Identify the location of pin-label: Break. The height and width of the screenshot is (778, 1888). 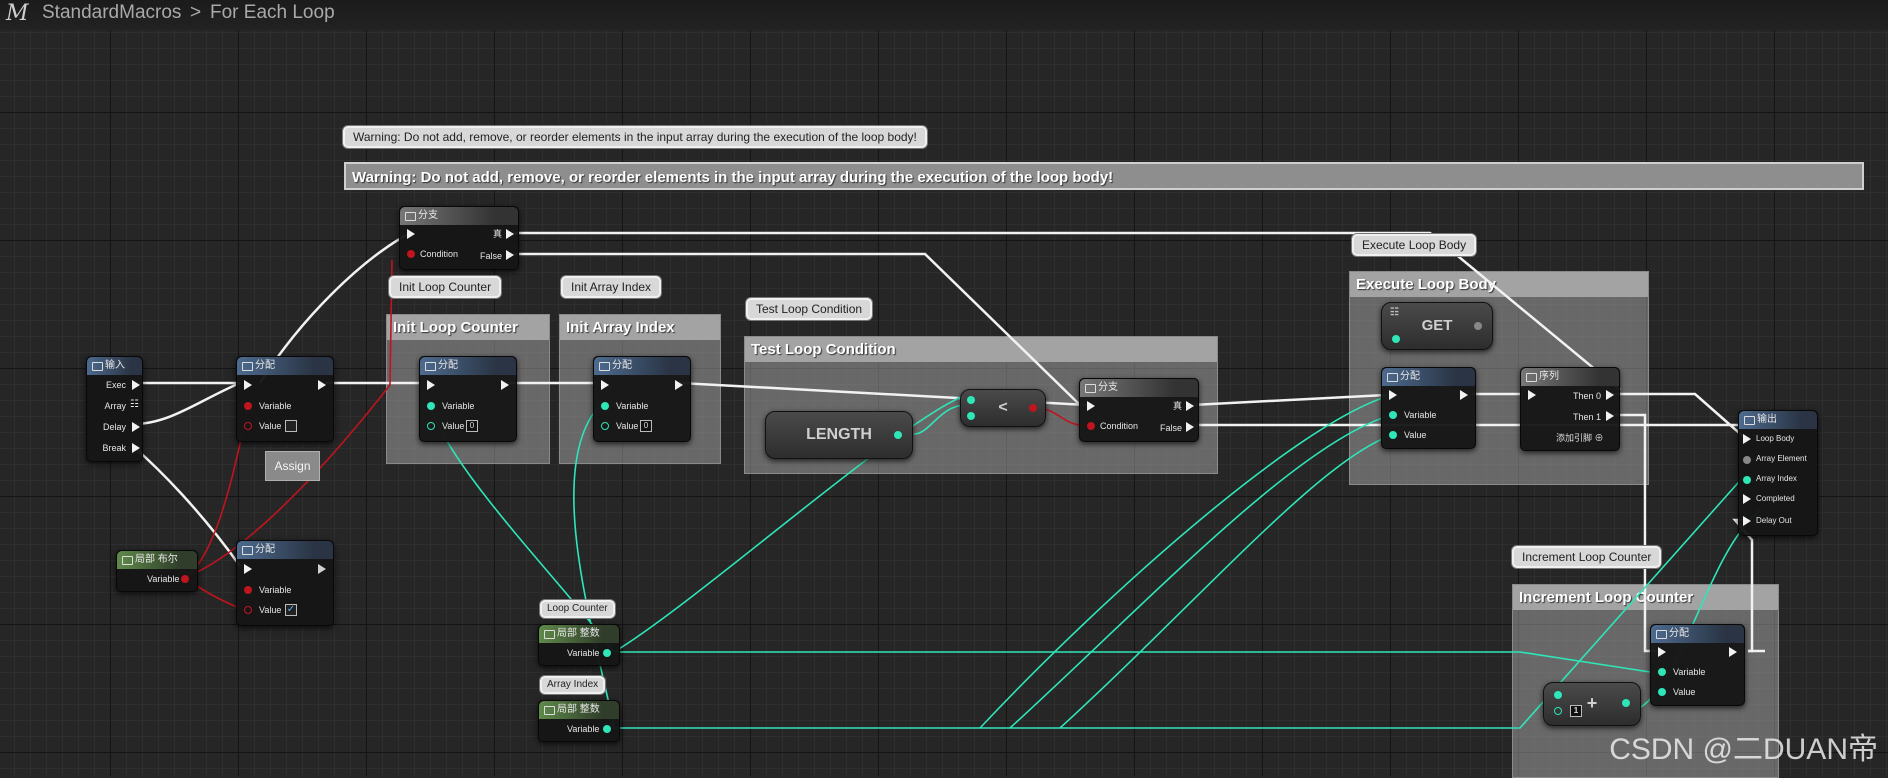
(114, 448).